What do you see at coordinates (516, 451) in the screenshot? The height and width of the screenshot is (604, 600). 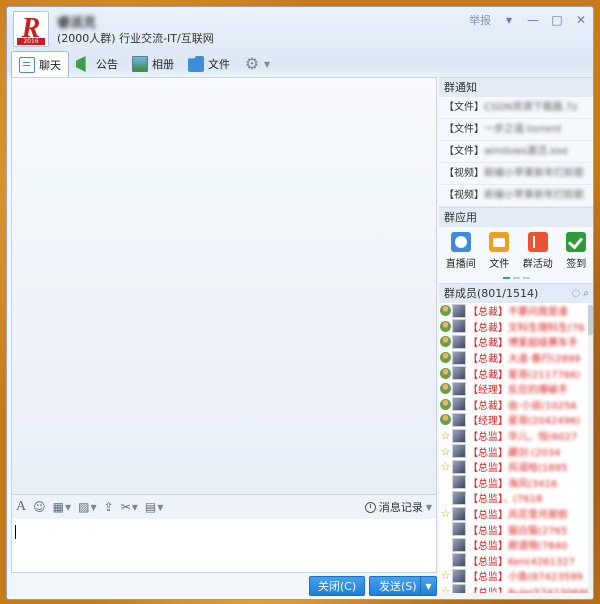 I see `member-row: ☆ 【总监】藏剑·(2034` at bounding box center [516, 451].